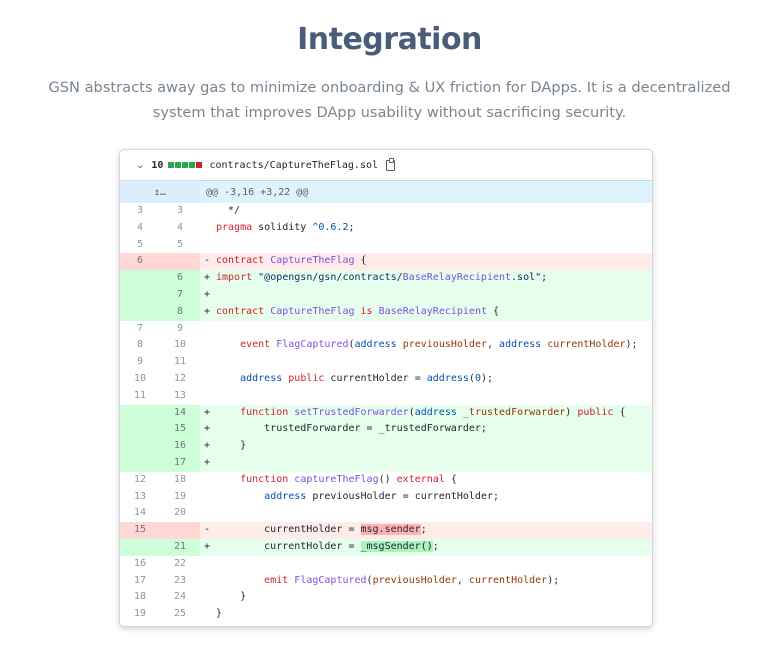  What do you see at coordinates (386, 262) in the screenshot?
I see `diff-line: 6 - contract CaptureTheFlag {` at bounding box center [386, 262].